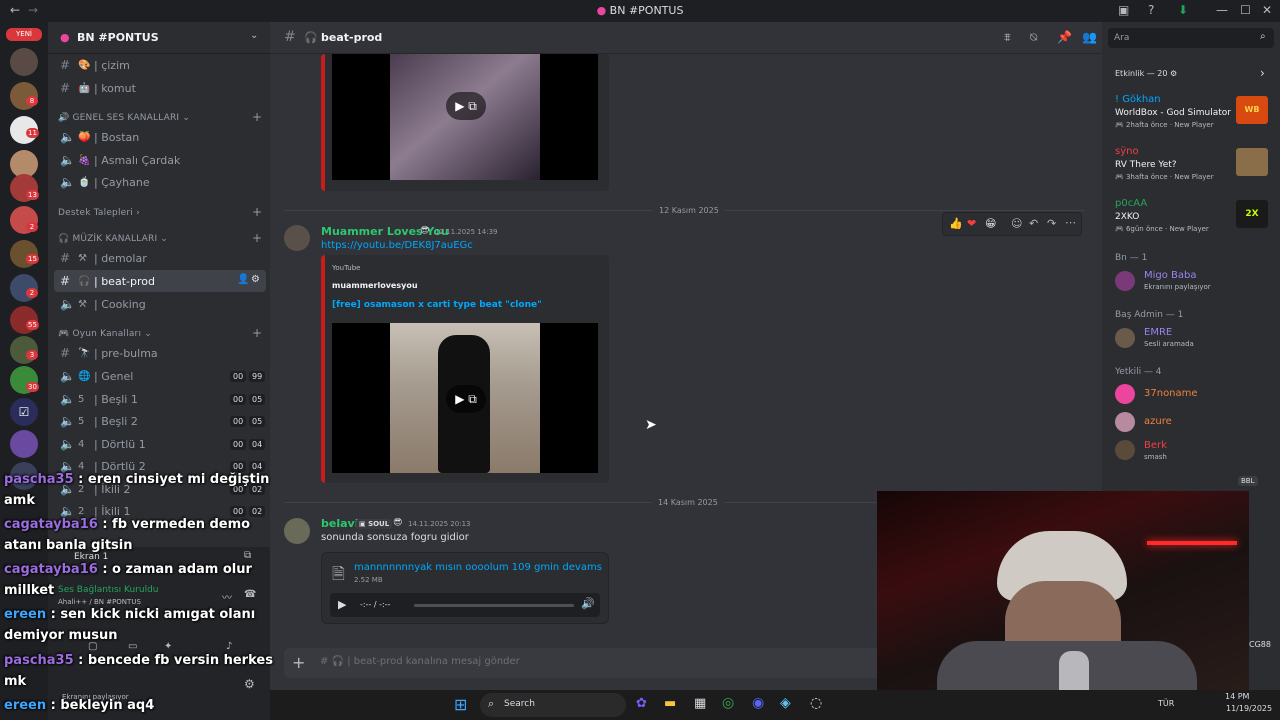 The width and height of the screenshot is (1280, 720). What do you see at coordinates (1158, 332) in the screenshot?
I see `member-name: EMRE` at bounding box center [1158, 332].